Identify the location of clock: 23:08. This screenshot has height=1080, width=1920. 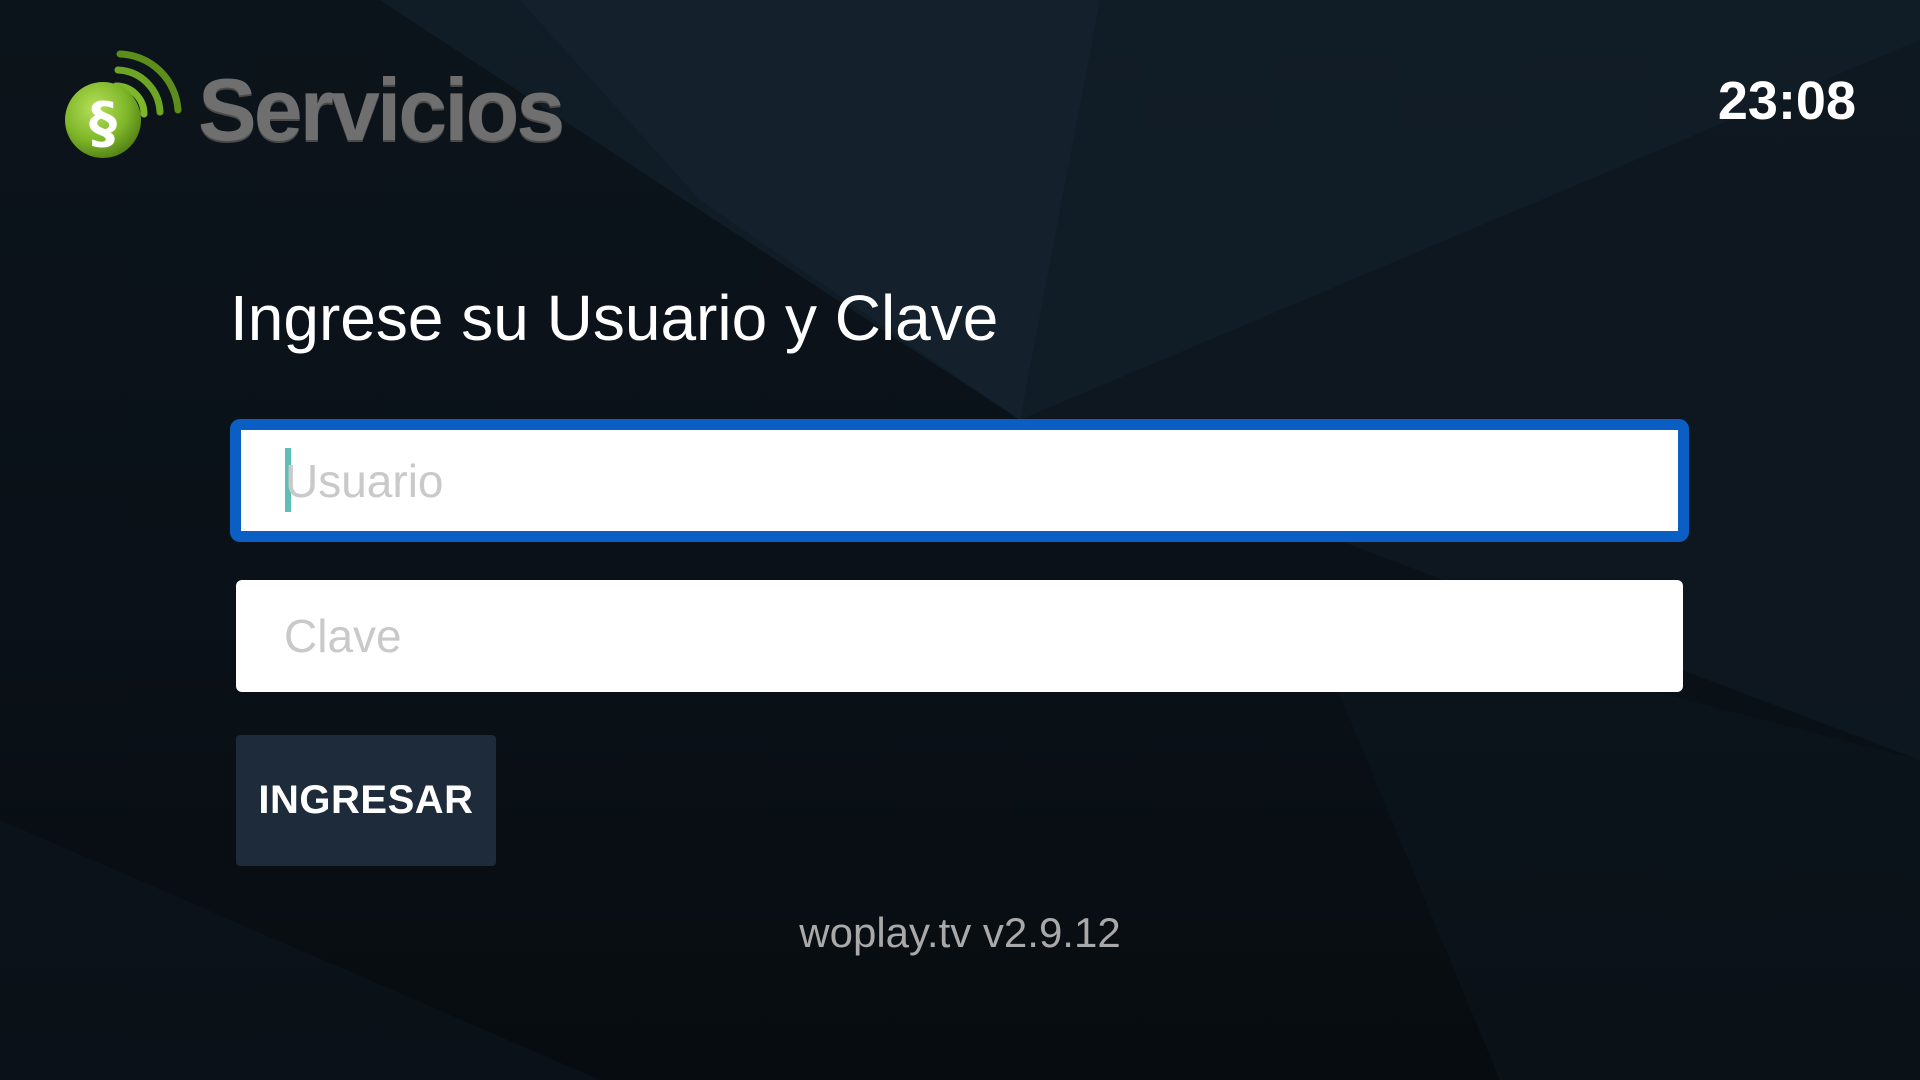
(1786, 101).